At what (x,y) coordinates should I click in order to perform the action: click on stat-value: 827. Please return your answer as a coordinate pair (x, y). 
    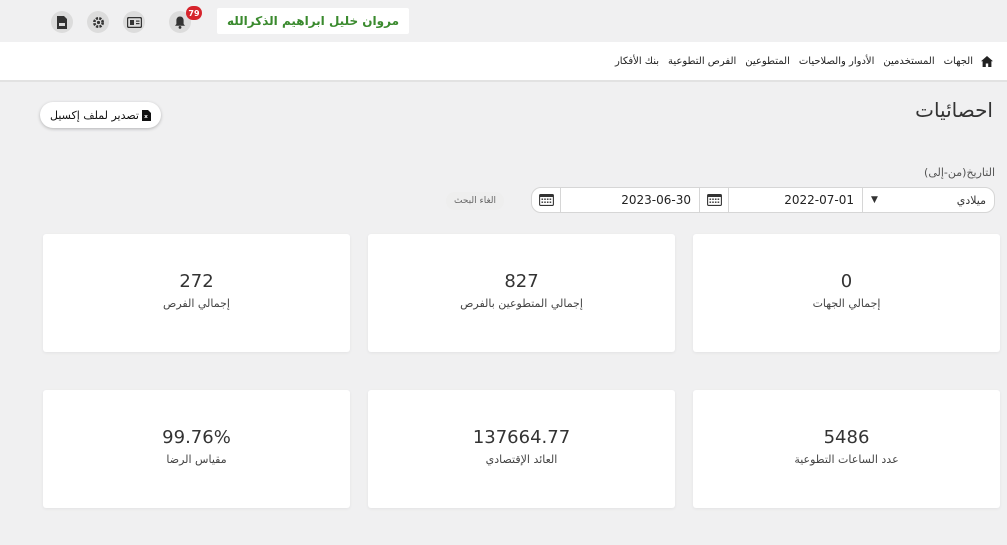
    Looking at the image, I should click on (521, 281).